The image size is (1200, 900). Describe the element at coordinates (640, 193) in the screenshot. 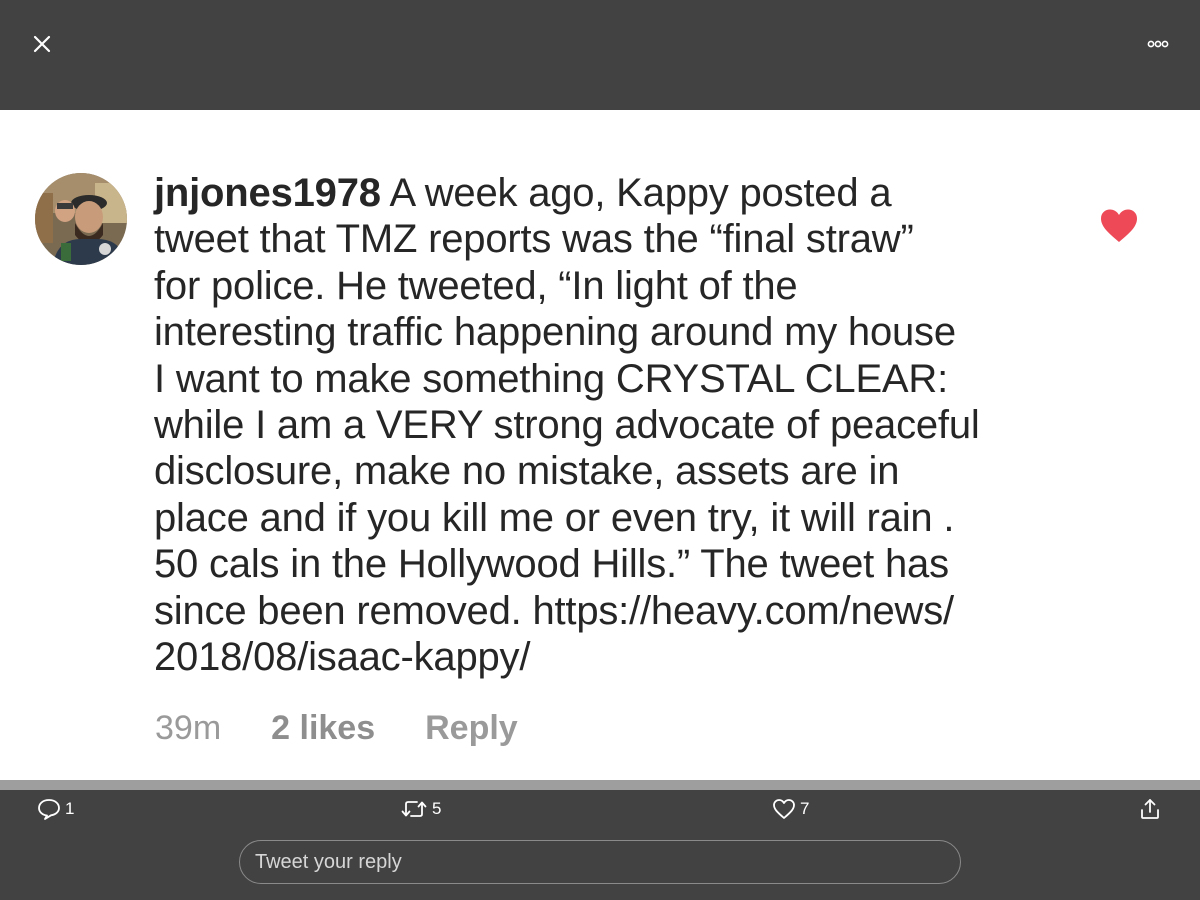

I see `comment-line: A week ago, Kappy posted a` at that location.